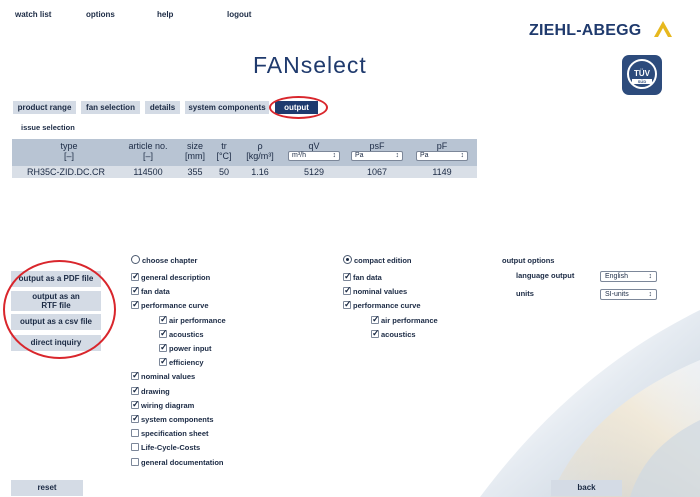 The height and width of the screenshot is (497, 700). I want to click on tab-details: details, so click(162, 107).